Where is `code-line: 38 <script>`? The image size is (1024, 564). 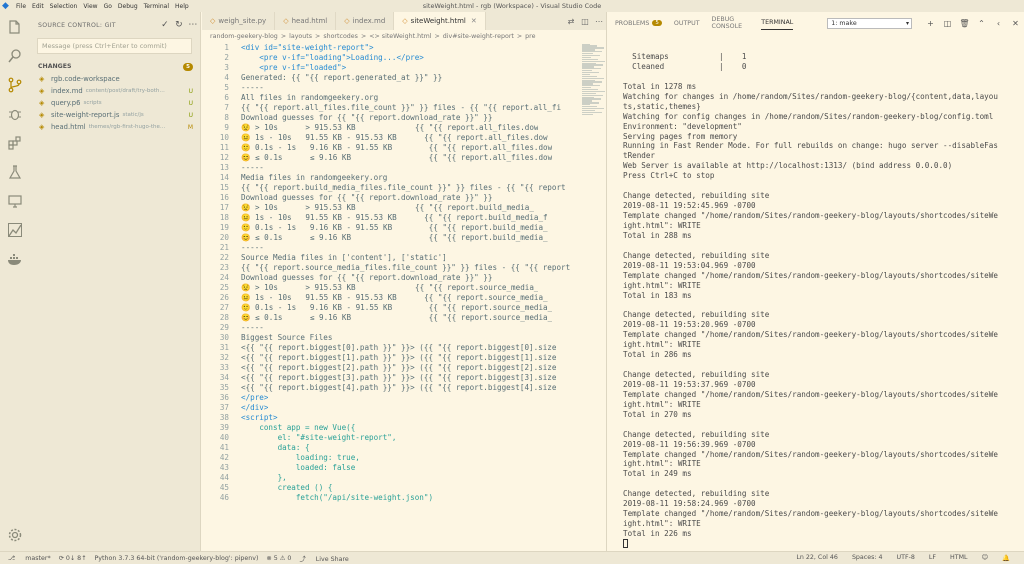 code-line: 38 <script> is located at coordinates (391, 418).